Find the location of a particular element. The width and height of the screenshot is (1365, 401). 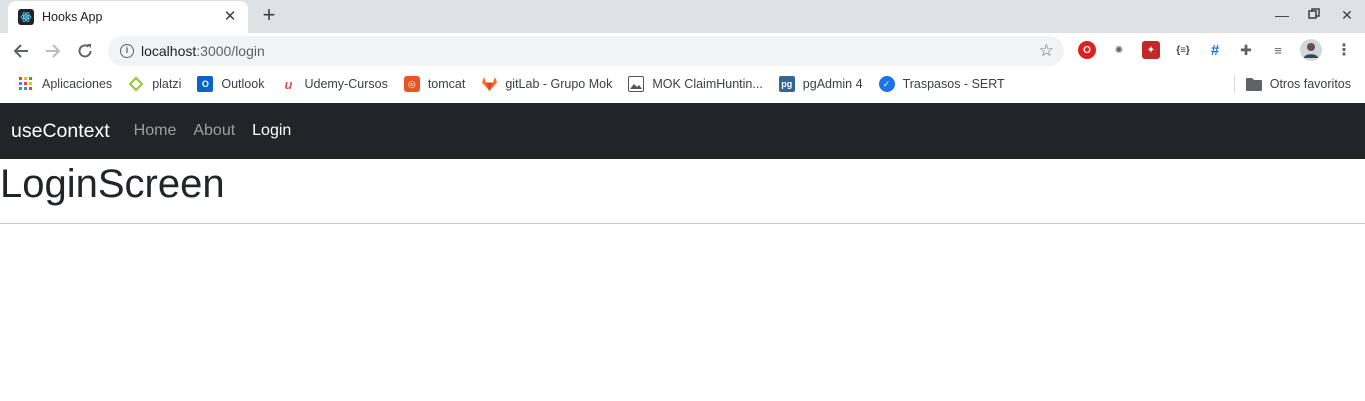

bookmarks-divider is located at coordinates (1234, 84).